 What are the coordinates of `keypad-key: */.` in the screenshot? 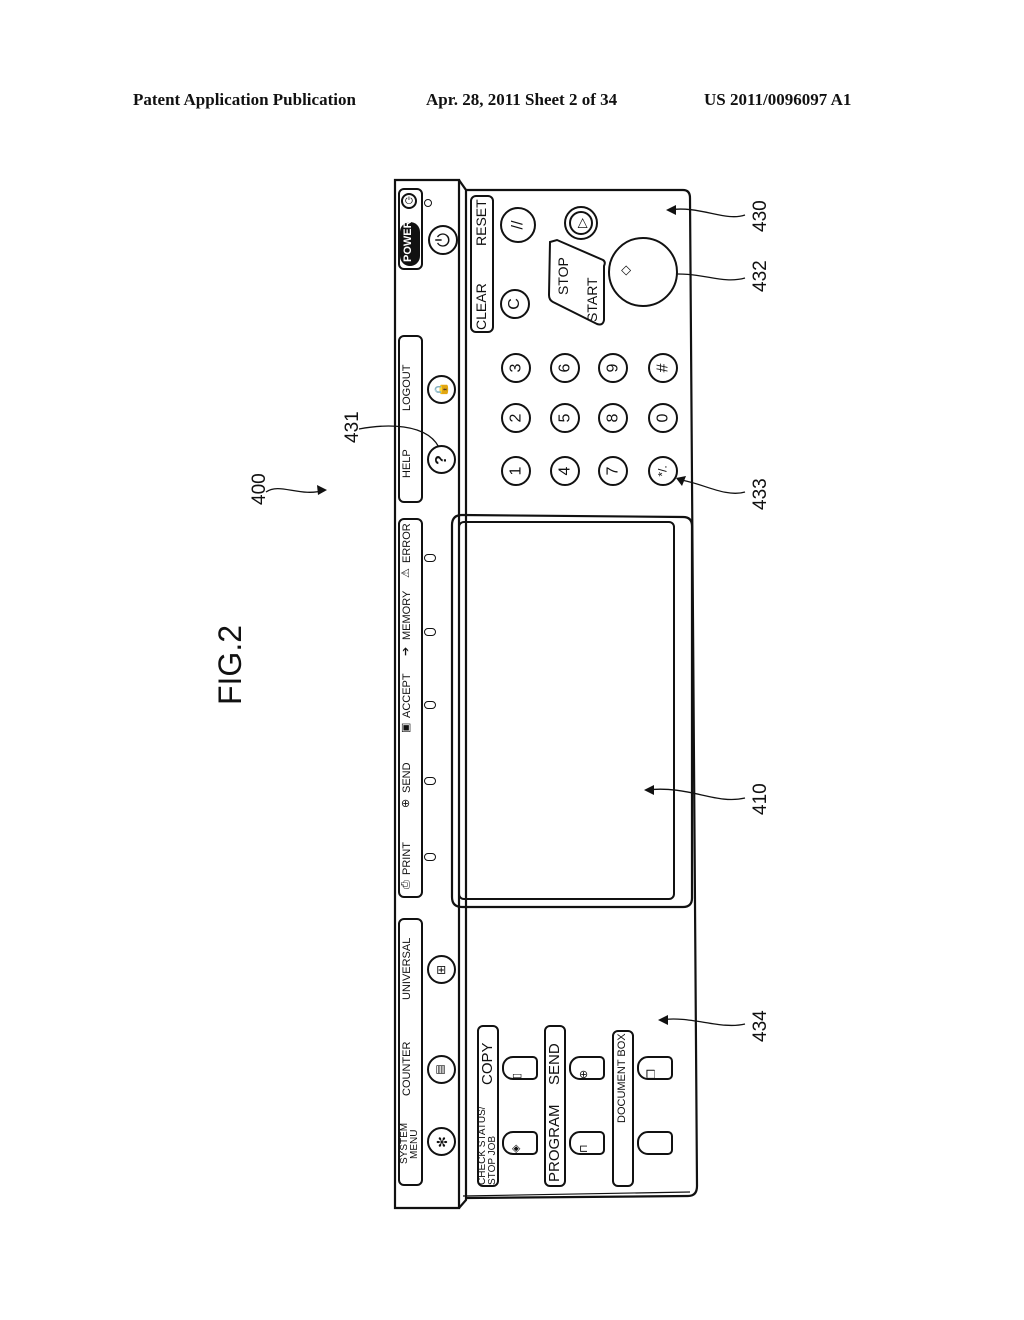 It's located at (663, 471).